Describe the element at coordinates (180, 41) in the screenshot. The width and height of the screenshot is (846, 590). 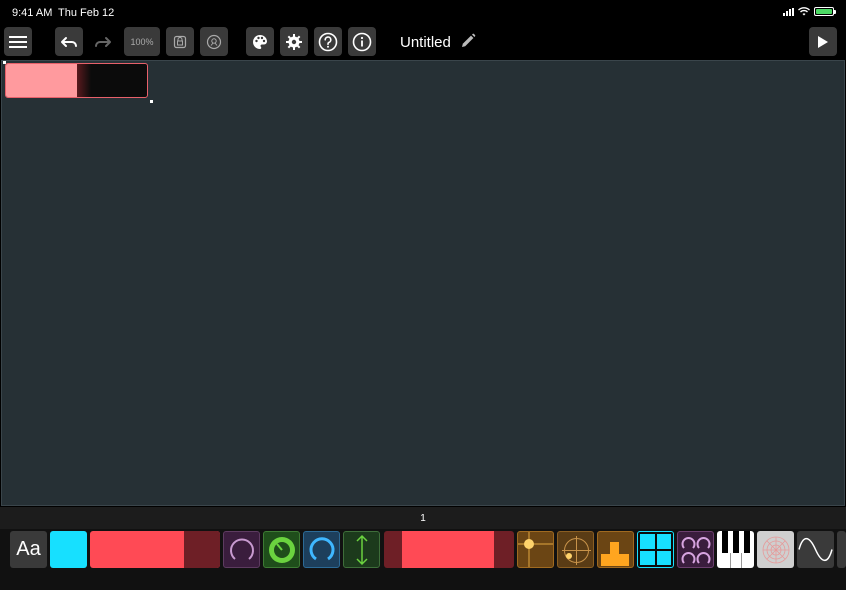
I see `lock-icon` at that location.